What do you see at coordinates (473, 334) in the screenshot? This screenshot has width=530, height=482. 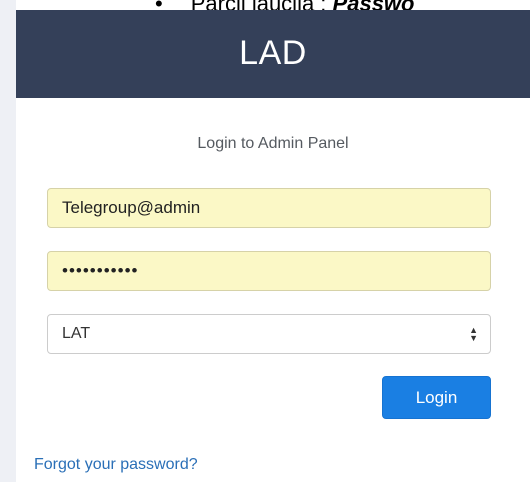 I see `select-arrows-icon: ▲ ▼` at bounding box center [473, 334].